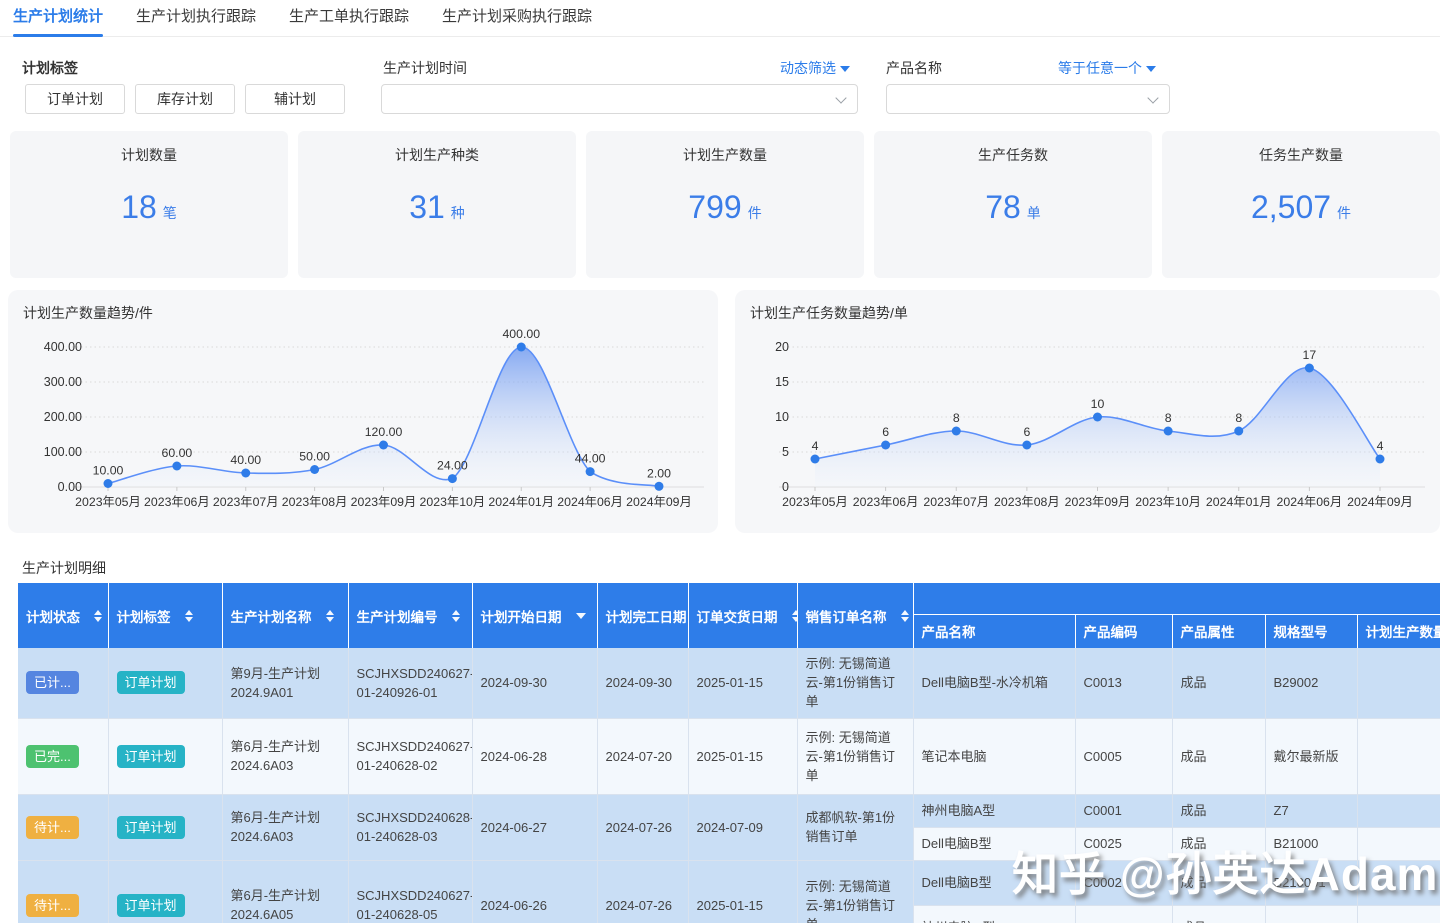 The image size is (1440, 923). What do you see at coordinates (1225, 874) in the screenshot?
I see `watermark: 知乎 @孙英达Adam` at bounding box center [1225, 874].